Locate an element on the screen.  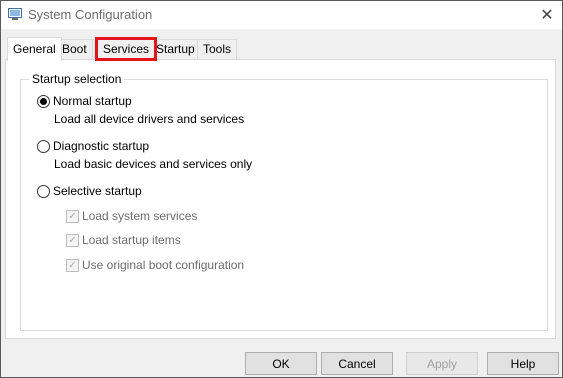
load-system-services-checkbox: ✓ Load system services is located at coordinates (131, 216).